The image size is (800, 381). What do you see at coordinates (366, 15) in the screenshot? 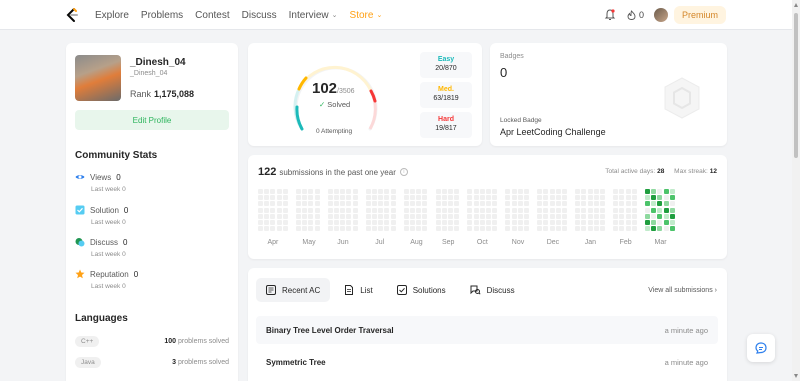
I see `nav-store: Store ⌄` at bounding box center [366, 15].